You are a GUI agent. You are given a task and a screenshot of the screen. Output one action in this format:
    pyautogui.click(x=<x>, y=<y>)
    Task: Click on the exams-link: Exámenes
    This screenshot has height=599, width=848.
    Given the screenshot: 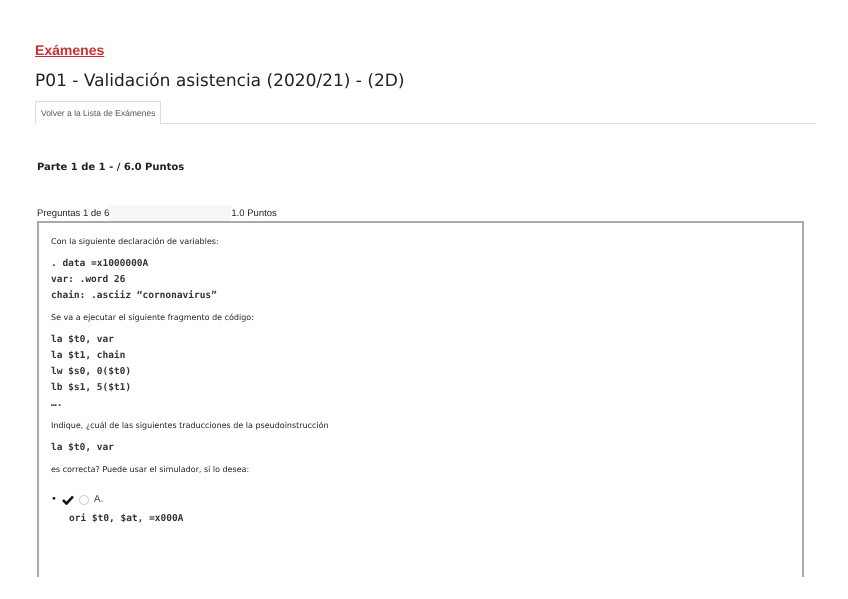 What is the action you would take?
    pyautogui.click(x=69, y=50)
    